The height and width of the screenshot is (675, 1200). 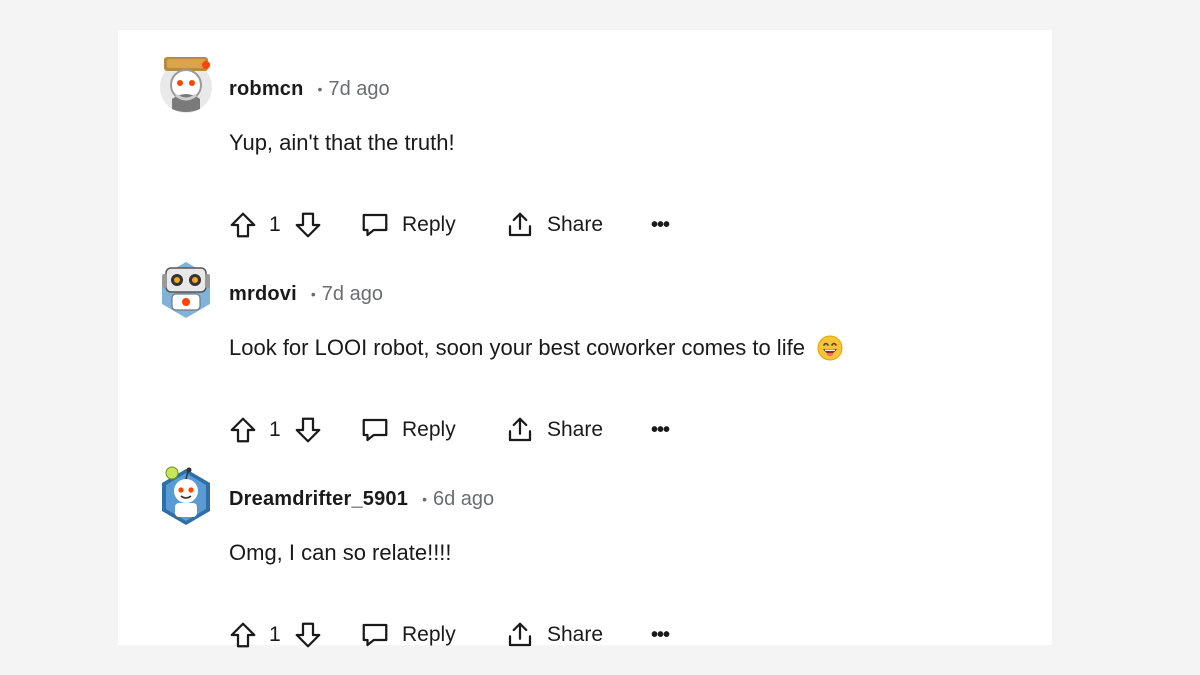 I want to click on comment-meta: robmcn • 7d ago, so click(x=309, y=89).